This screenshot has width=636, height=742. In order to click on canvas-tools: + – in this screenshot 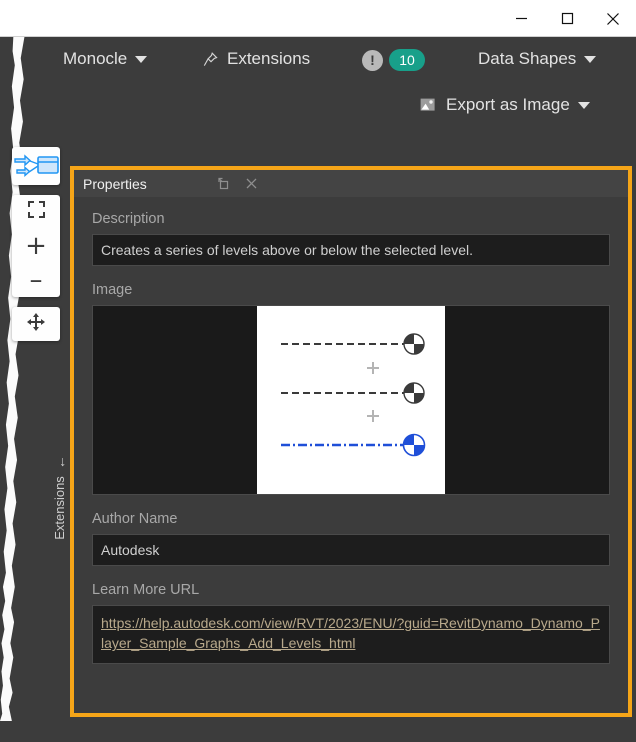, I will do `click(36, 249)`.